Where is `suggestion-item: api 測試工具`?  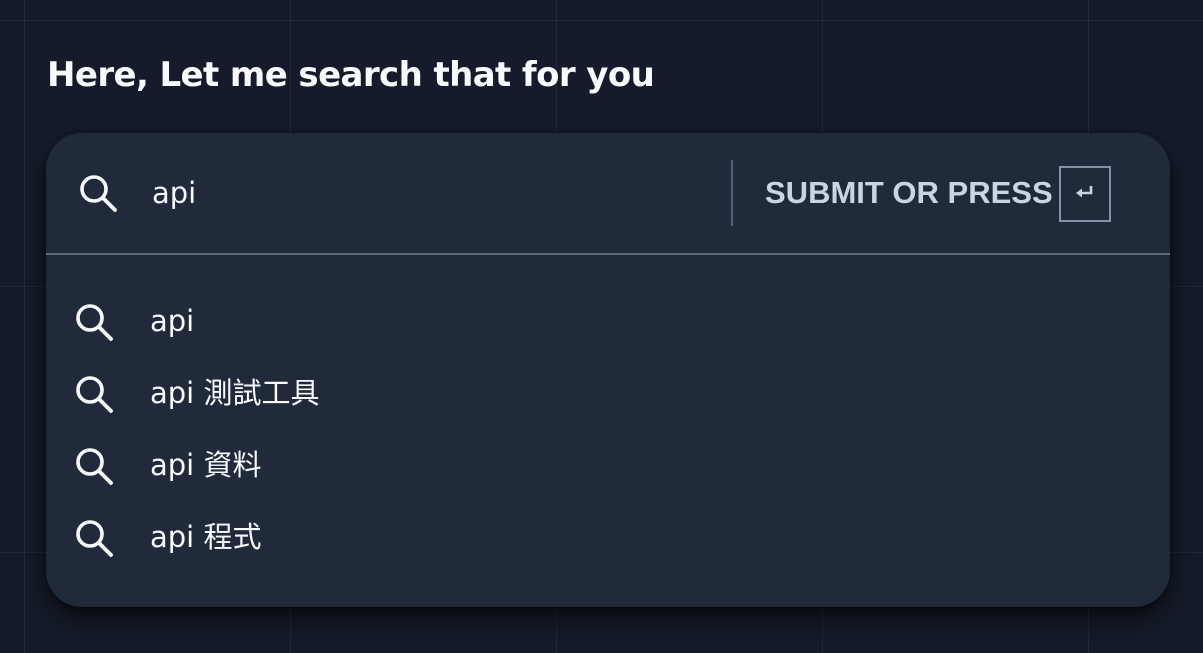 suggestion-item: api 測試工具 is located at coordinates (608, 393).